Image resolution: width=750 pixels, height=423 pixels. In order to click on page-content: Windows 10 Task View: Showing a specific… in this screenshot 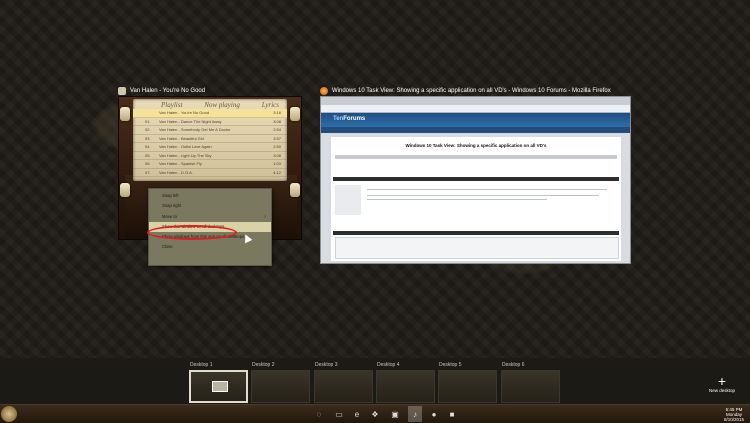, I will do `click(476, 199)`.